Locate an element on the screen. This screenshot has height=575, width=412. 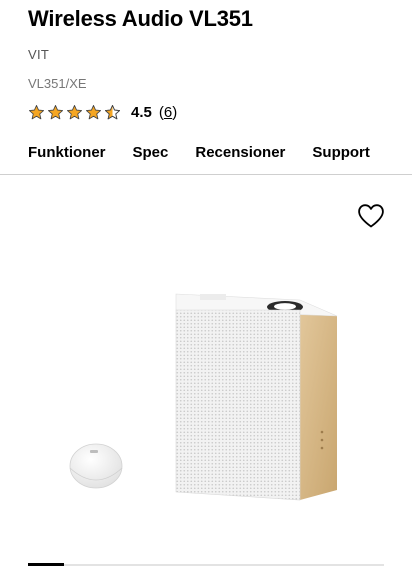
review-count: 6 is located at coordinates (168, 112).